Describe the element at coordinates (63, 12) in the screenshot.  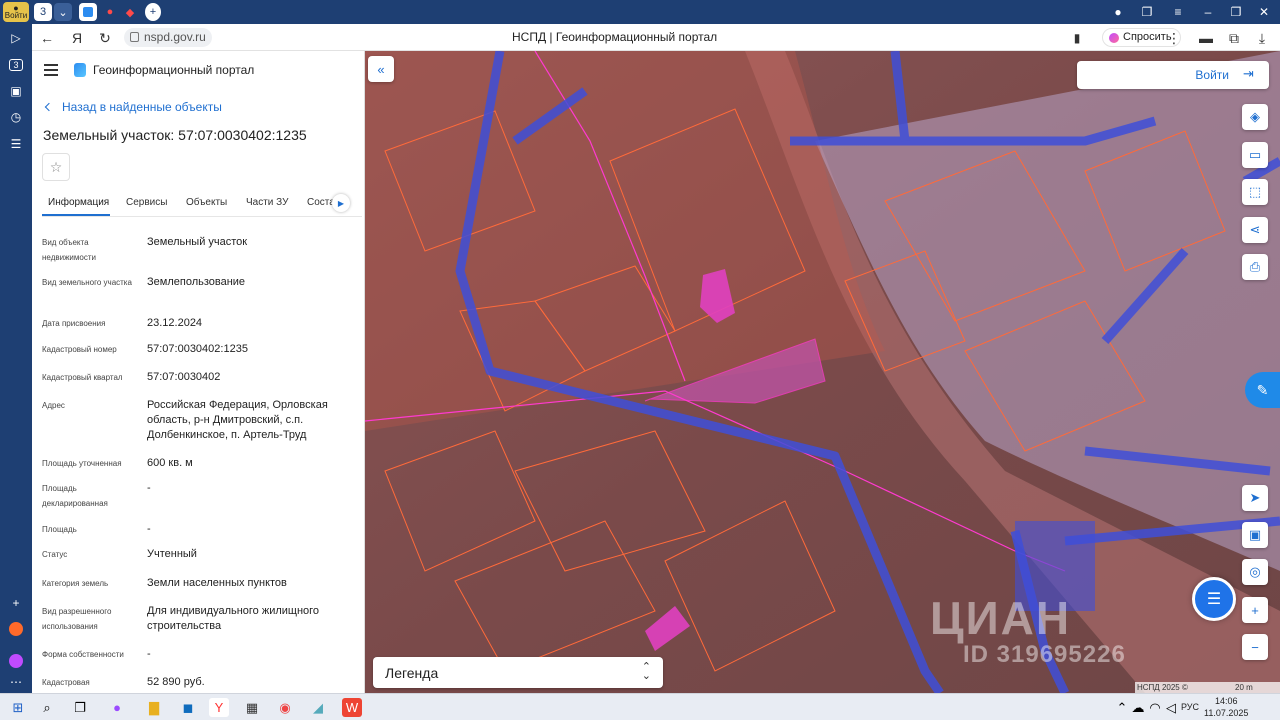
I see `tab-list-chevron-icon: ⌄` at that location.